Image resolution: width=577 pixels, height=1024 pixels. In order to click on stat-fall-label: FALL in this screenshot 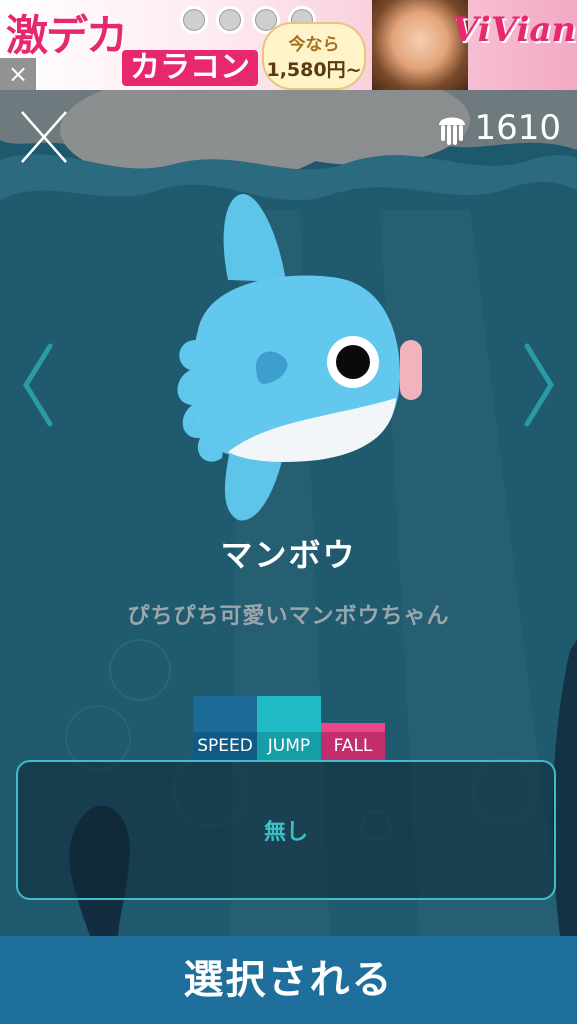, I will do `click(353, 746)`.